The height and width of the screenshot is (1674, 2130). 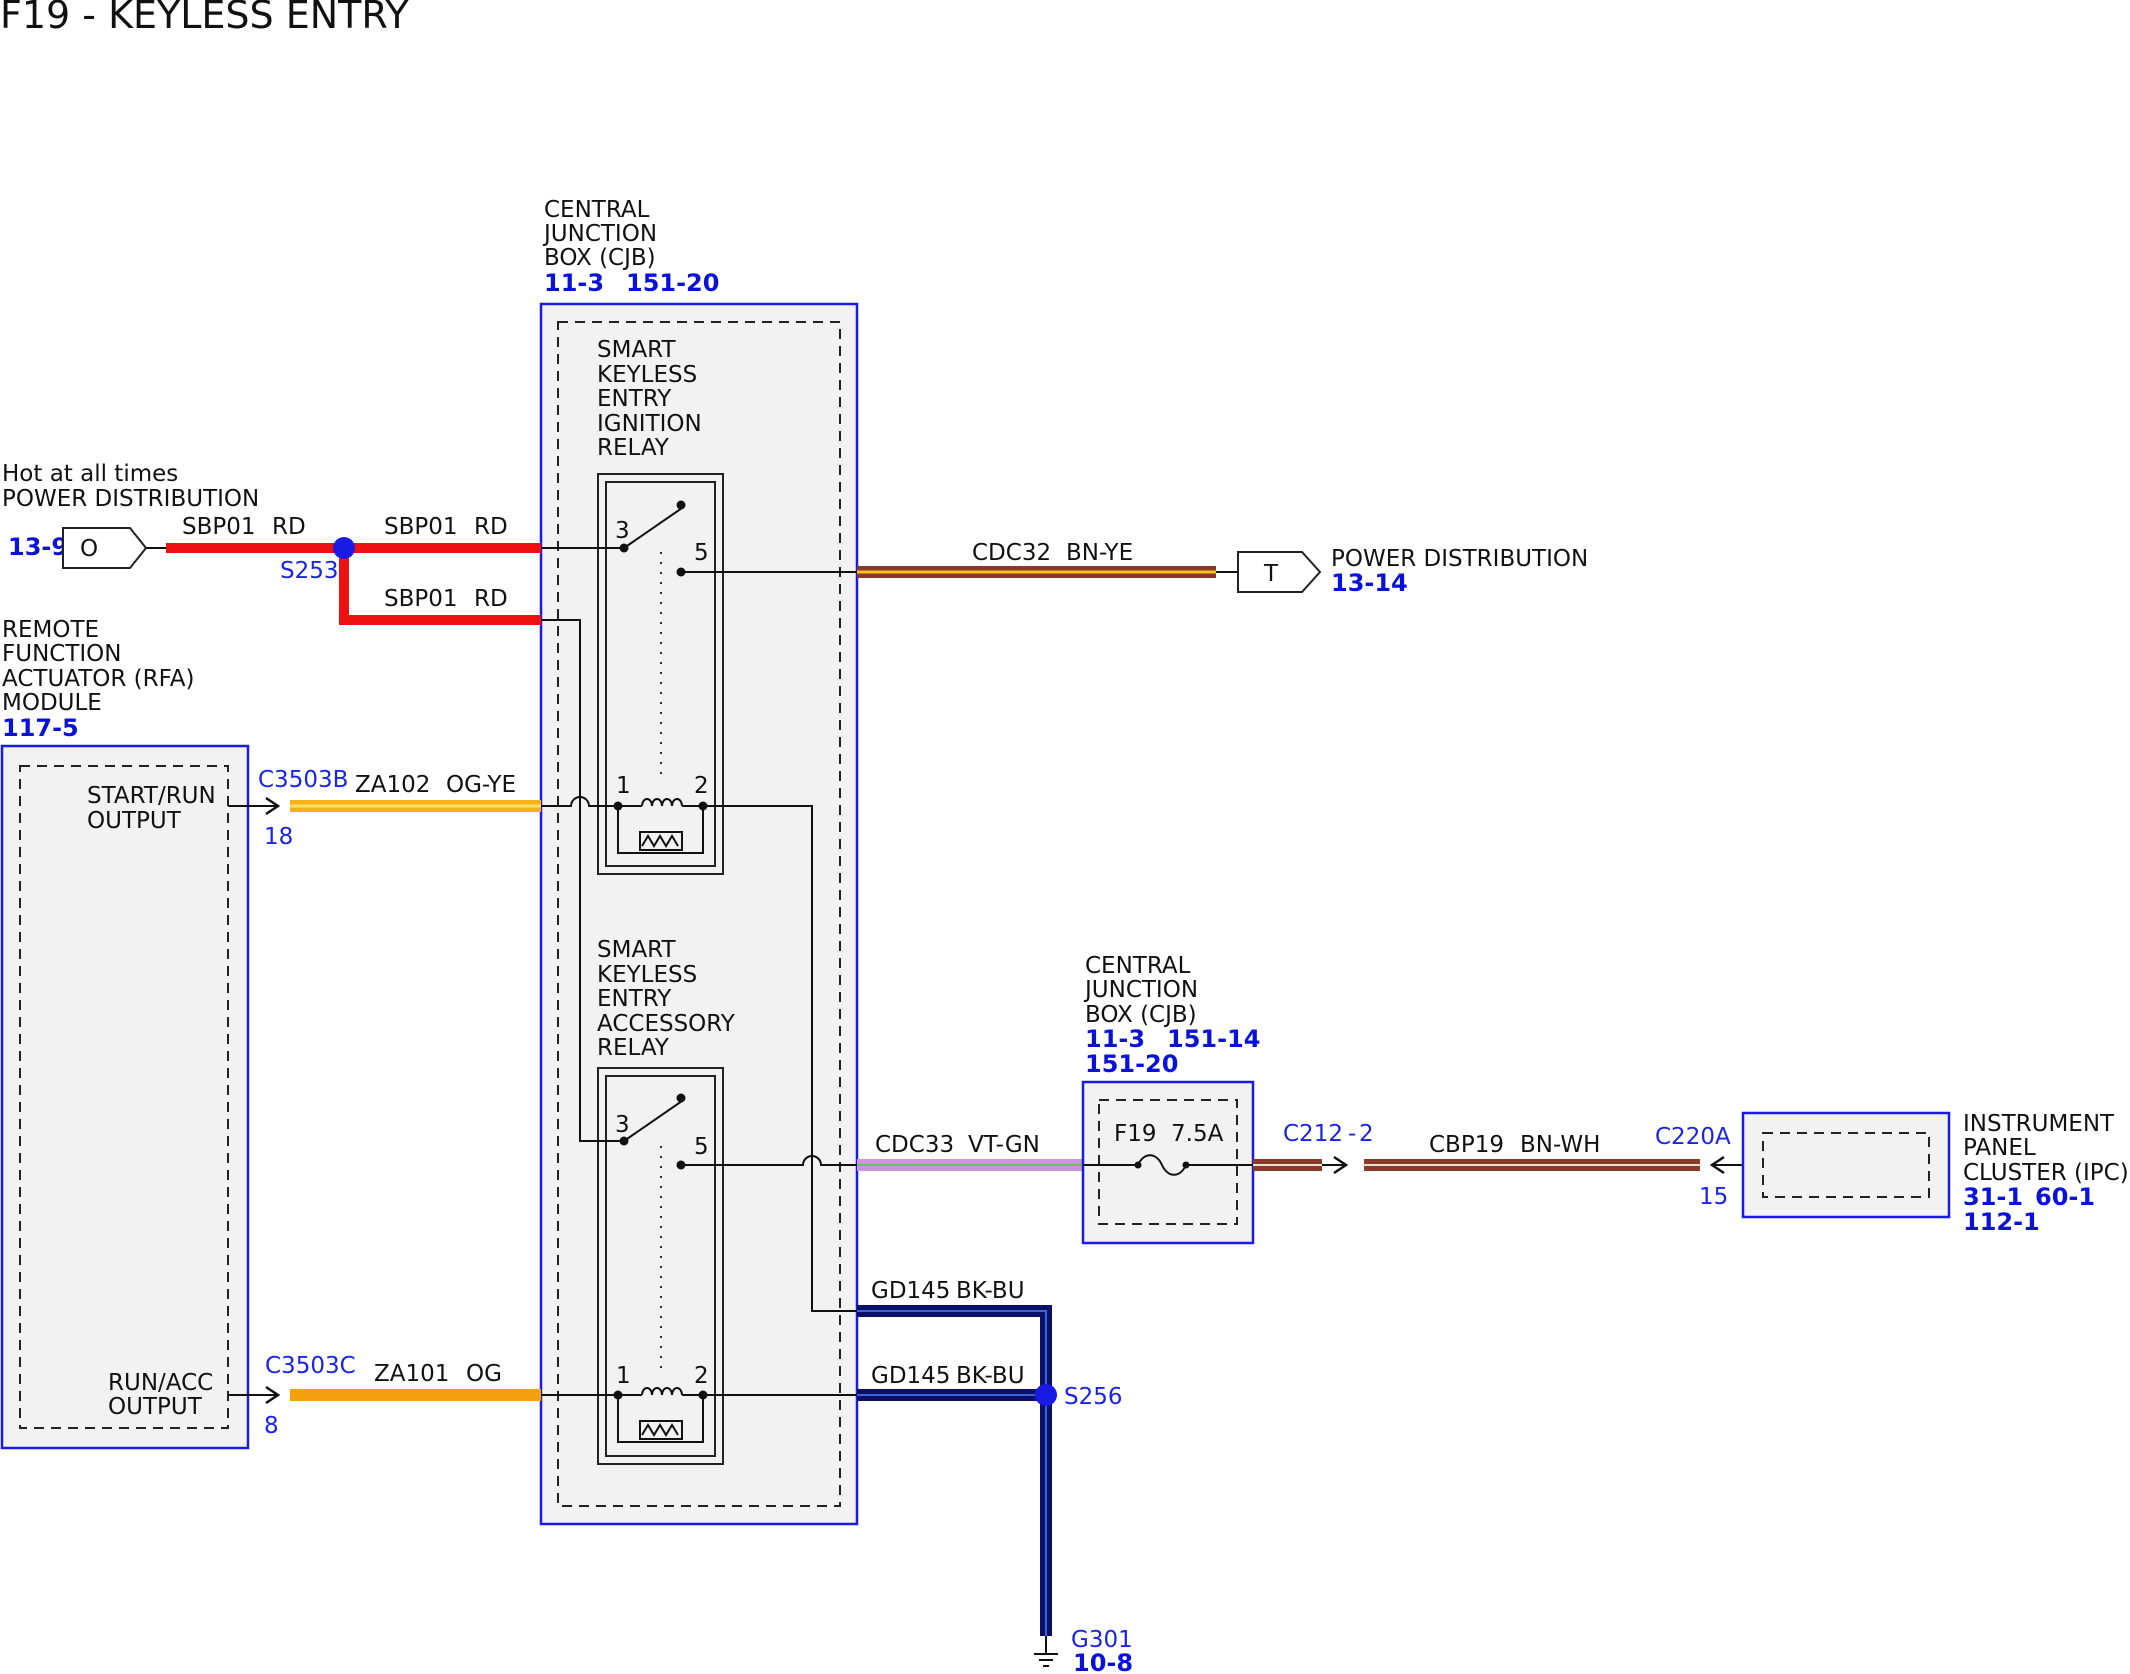 What do you see at coordinates (647, 375) in the screenshot?
I see `ign-relay-name-2: KEYLESS` at bounding box center [647, 375].